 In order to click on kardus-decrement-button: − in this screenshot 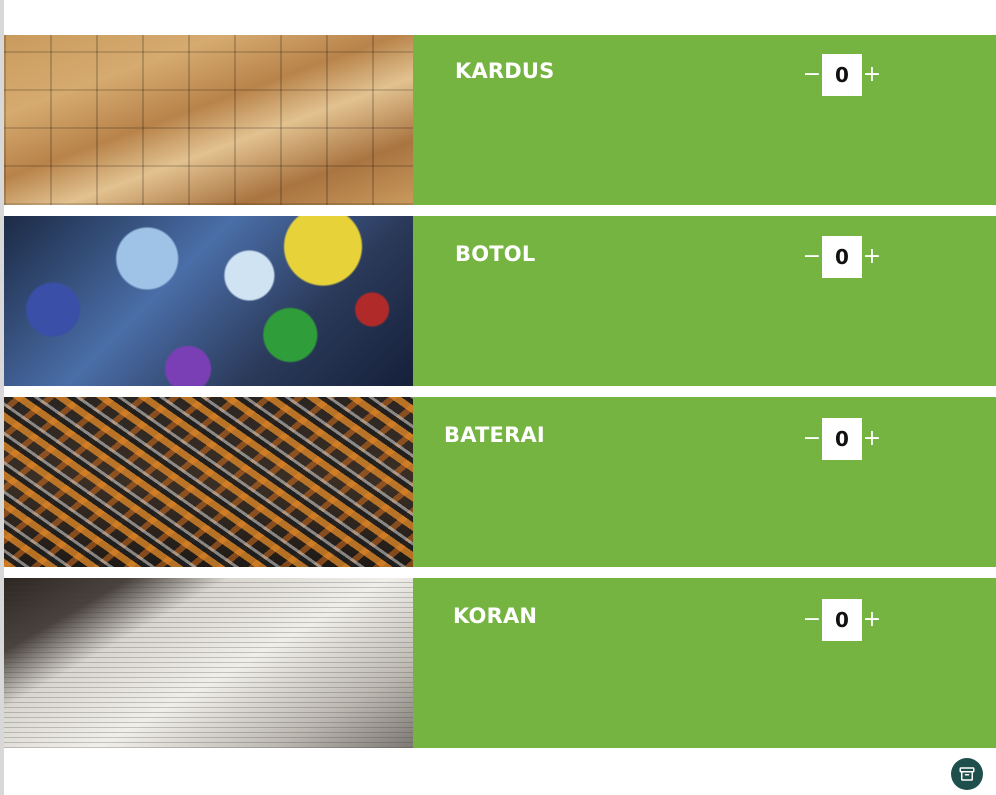, I will do `click(812, 75)`.